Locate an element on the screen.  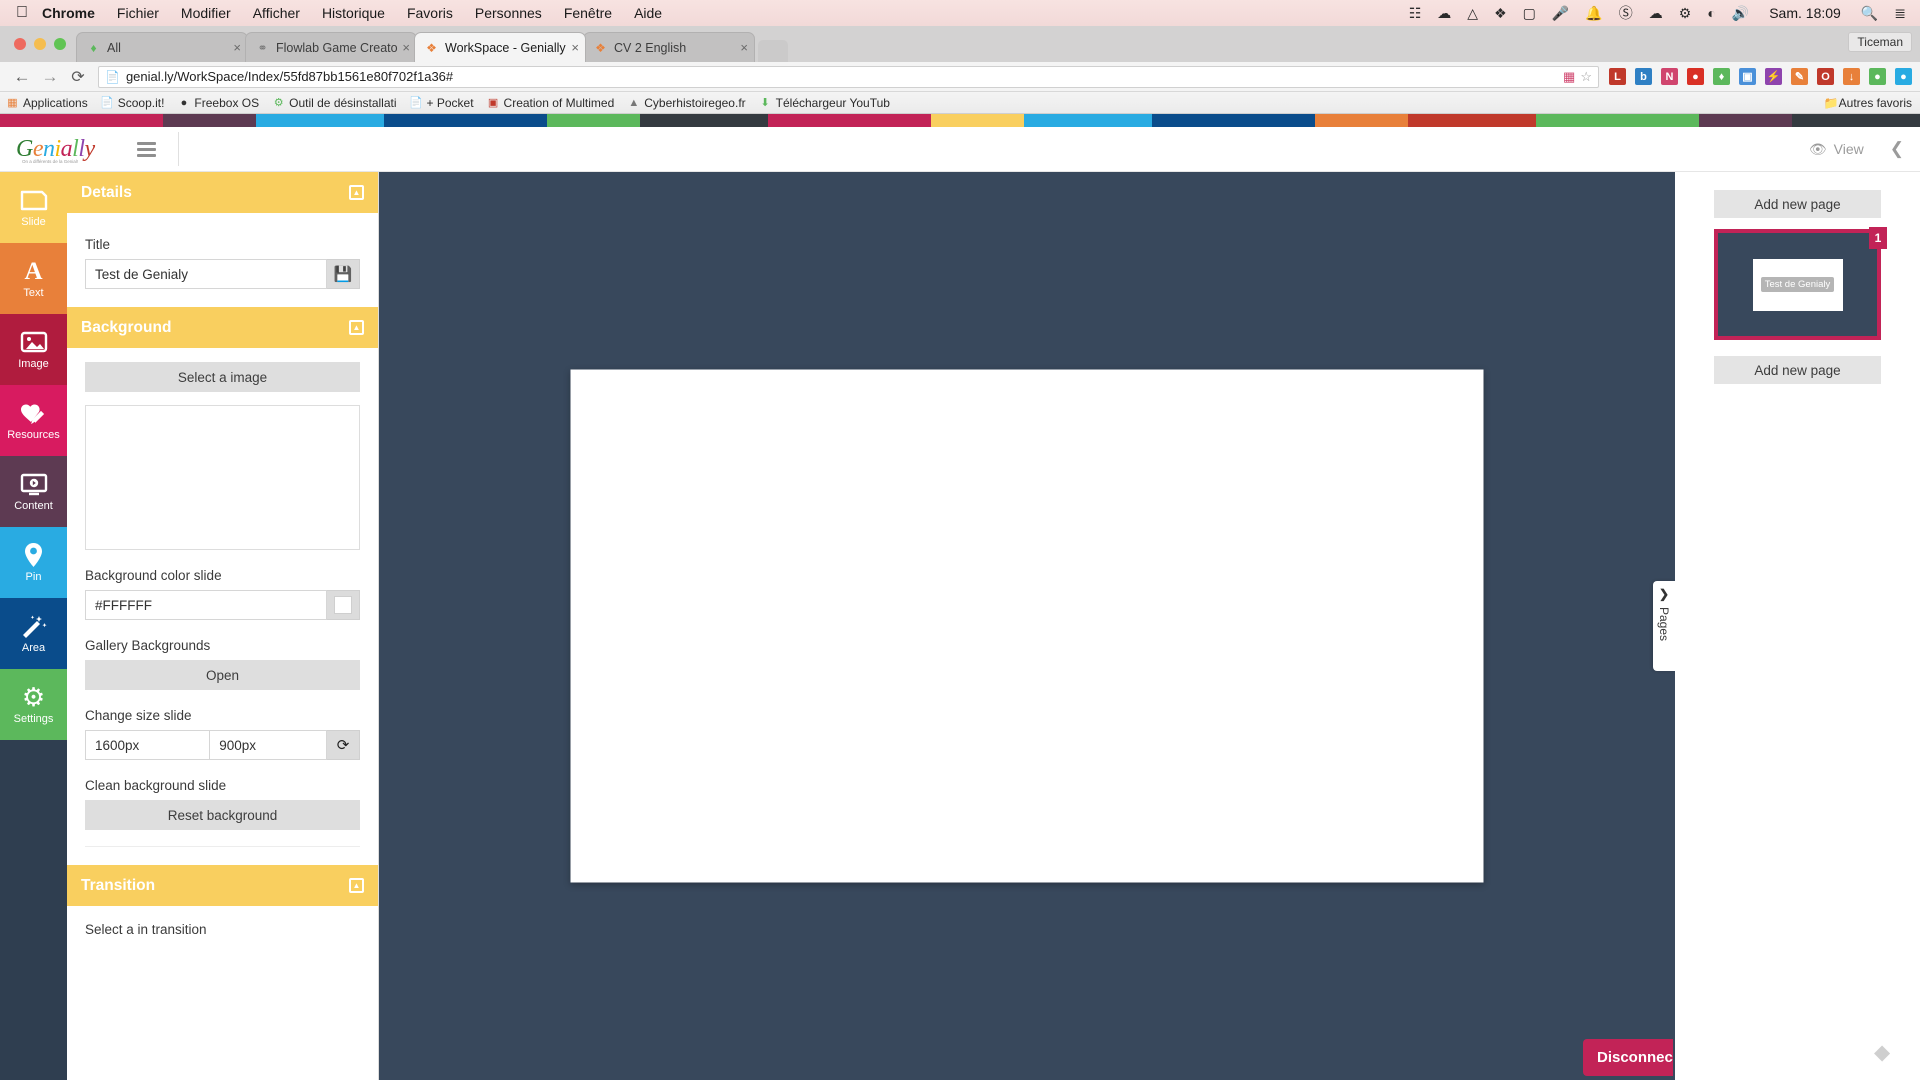
transition-section-header: Transition ▲ is located at coordinates (222, 885).